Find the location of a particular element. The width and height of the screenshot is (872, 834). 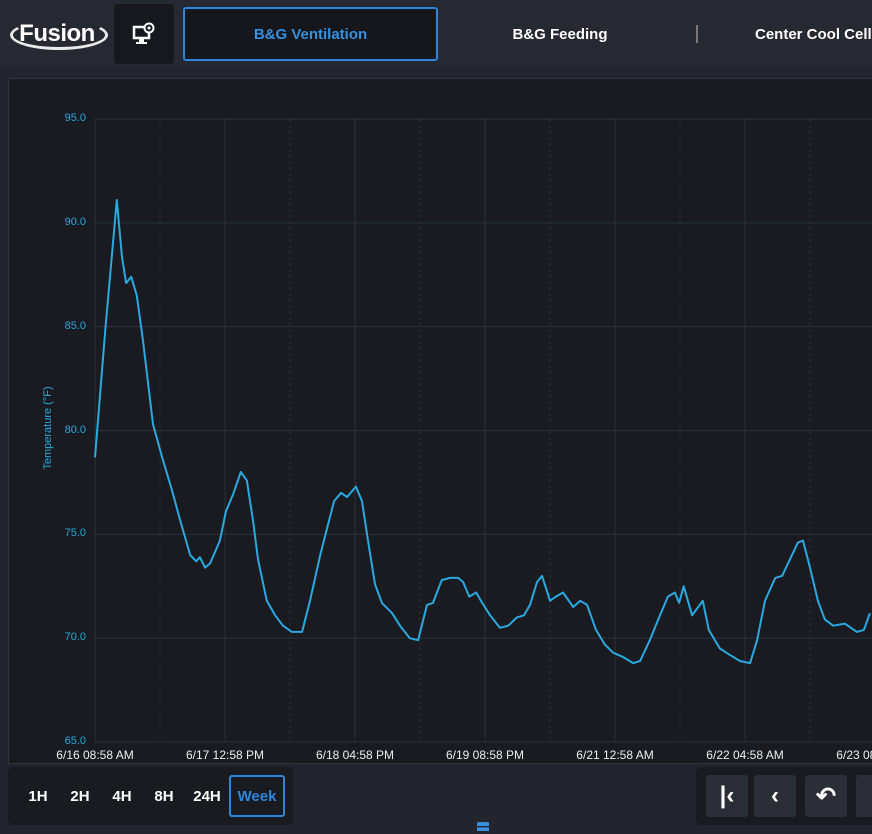

x-tick-label: 6/21 12:58 AM is located at coordinates (615, 755).